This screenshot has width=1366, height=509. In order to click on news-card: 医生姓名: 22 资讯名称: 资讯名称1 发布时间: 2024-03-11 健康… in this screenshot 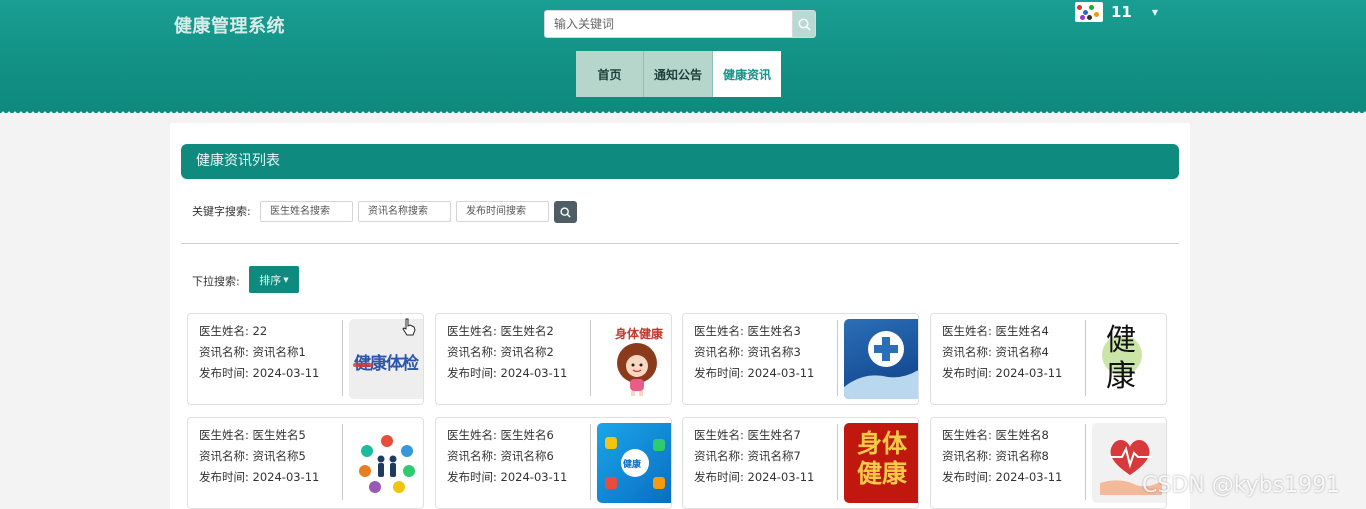, I will do `click(305, 359)`.